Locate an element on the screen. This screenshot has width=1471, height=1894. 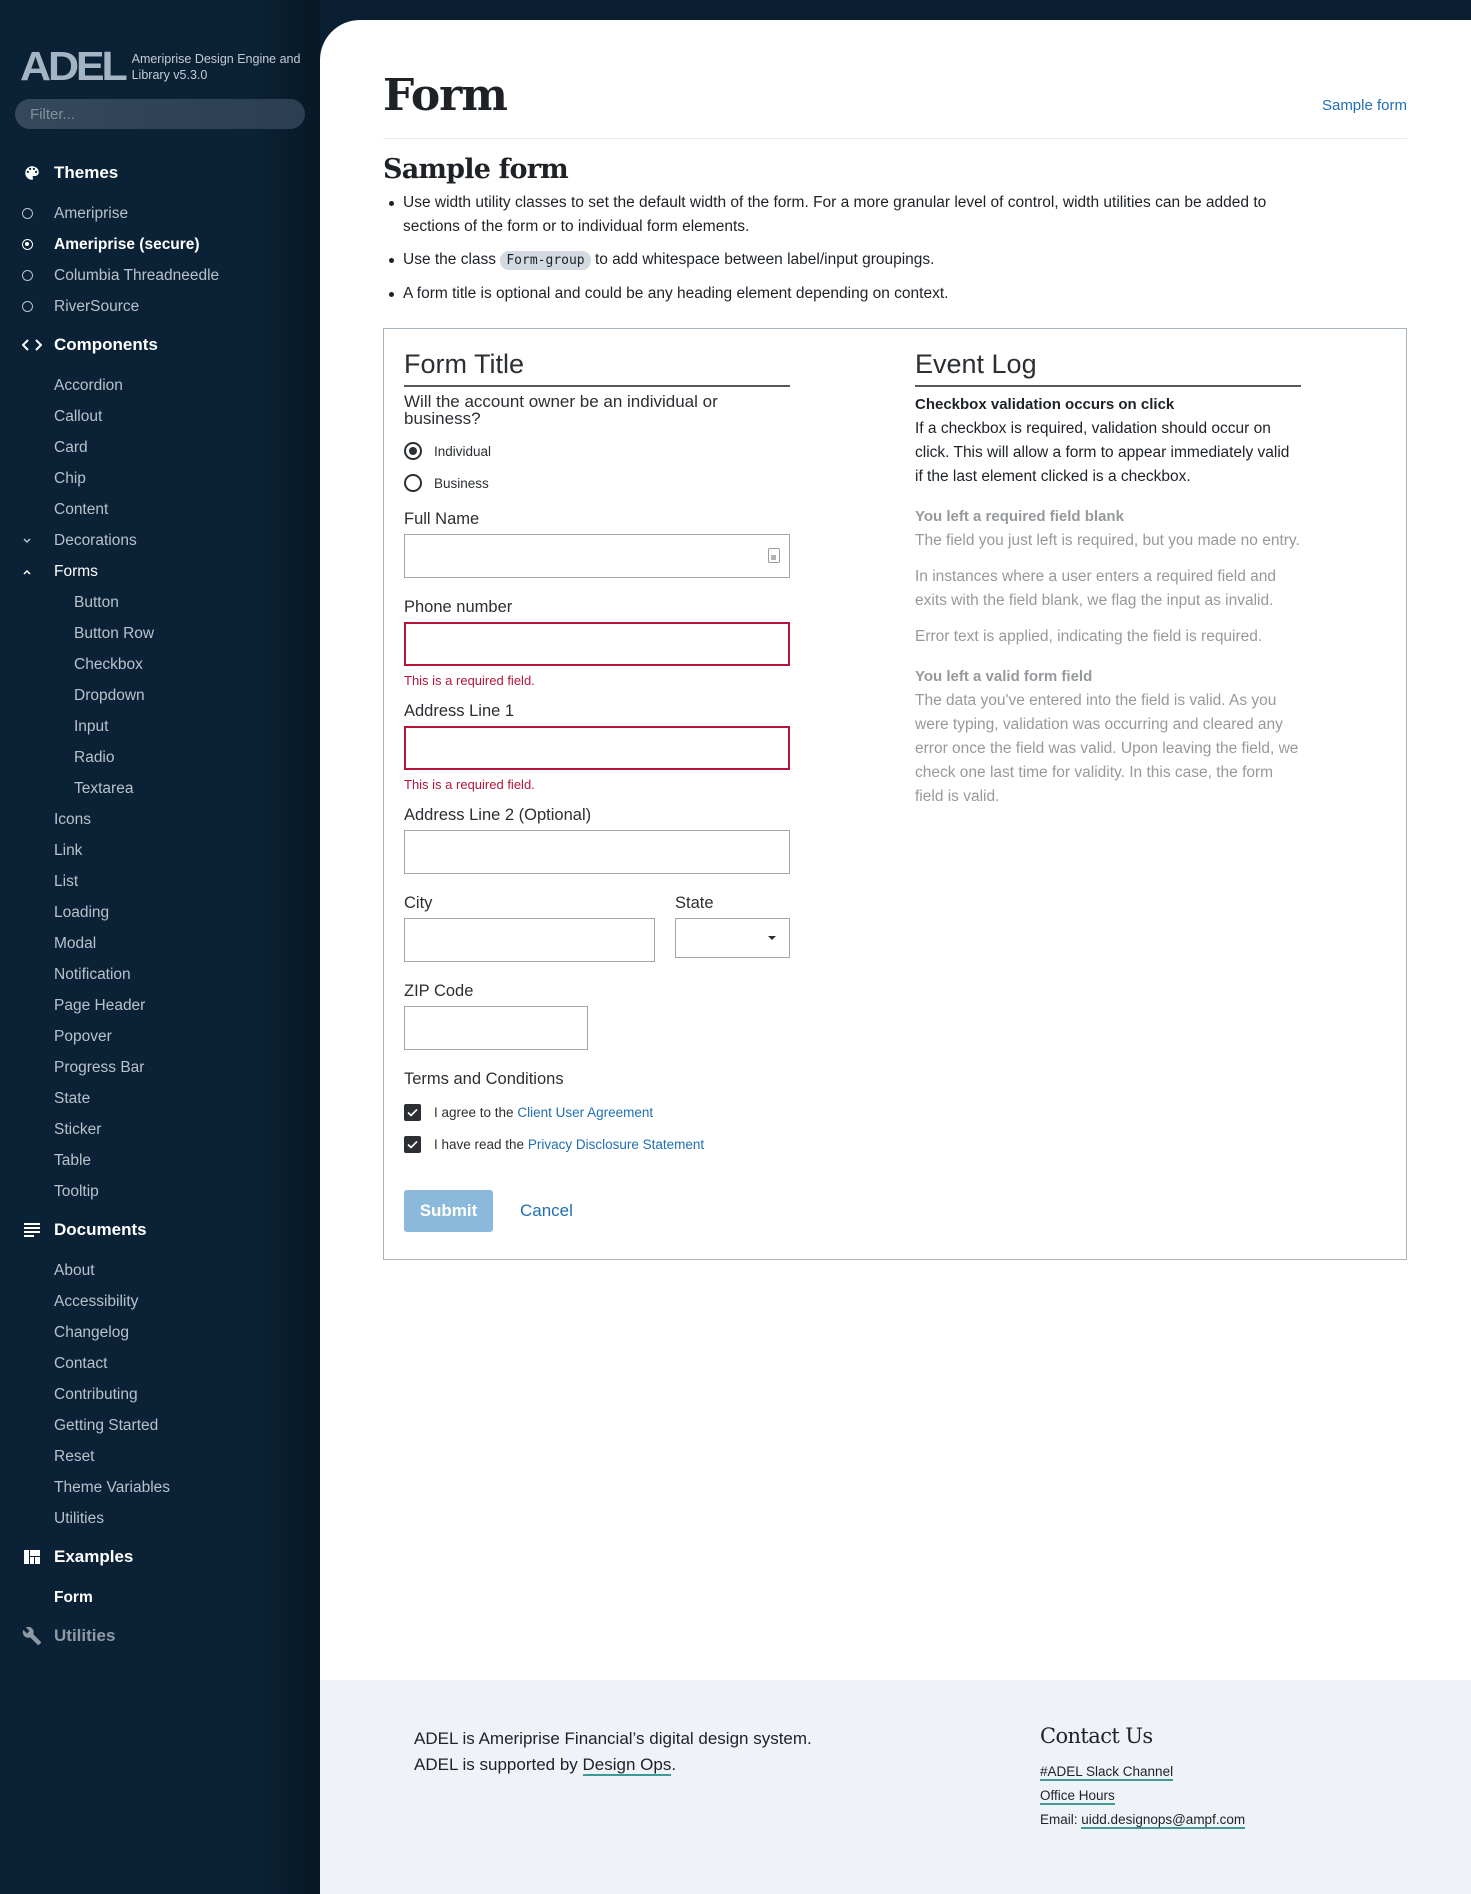
sidebar-item-theme-variables: Theme Variables is located at coordinates (160, 1487).